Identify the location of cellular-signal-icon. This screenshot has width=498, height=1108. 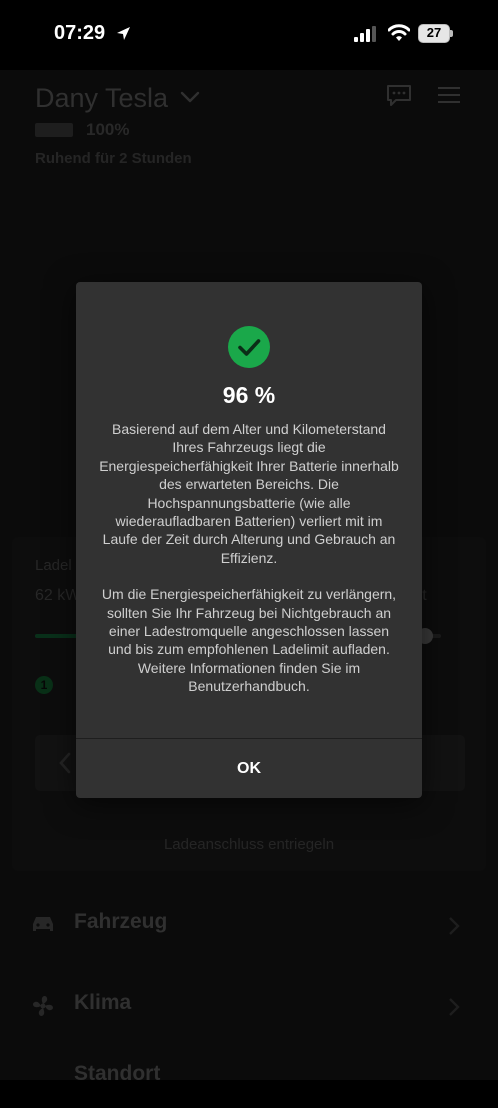
(366, 36).